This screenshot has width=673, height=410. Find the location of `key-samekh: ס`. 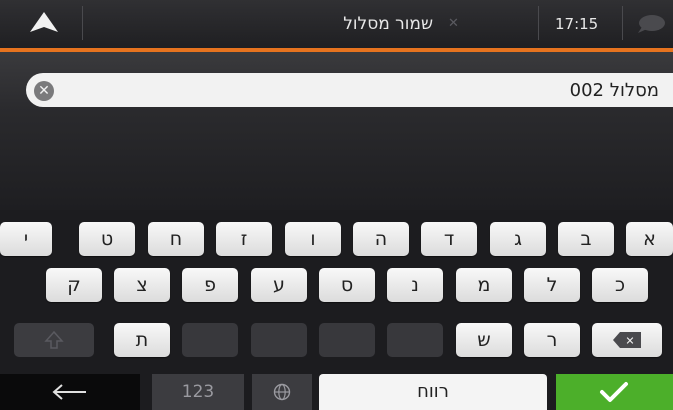

key-samekh: ס is located at coordinates (347, 285).